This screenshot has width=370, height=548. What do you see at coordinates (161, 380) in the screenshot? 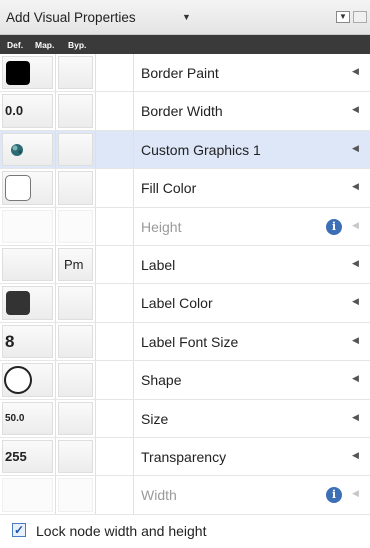
I see `property-name-label: Shape` at bounding box center [161, 380].